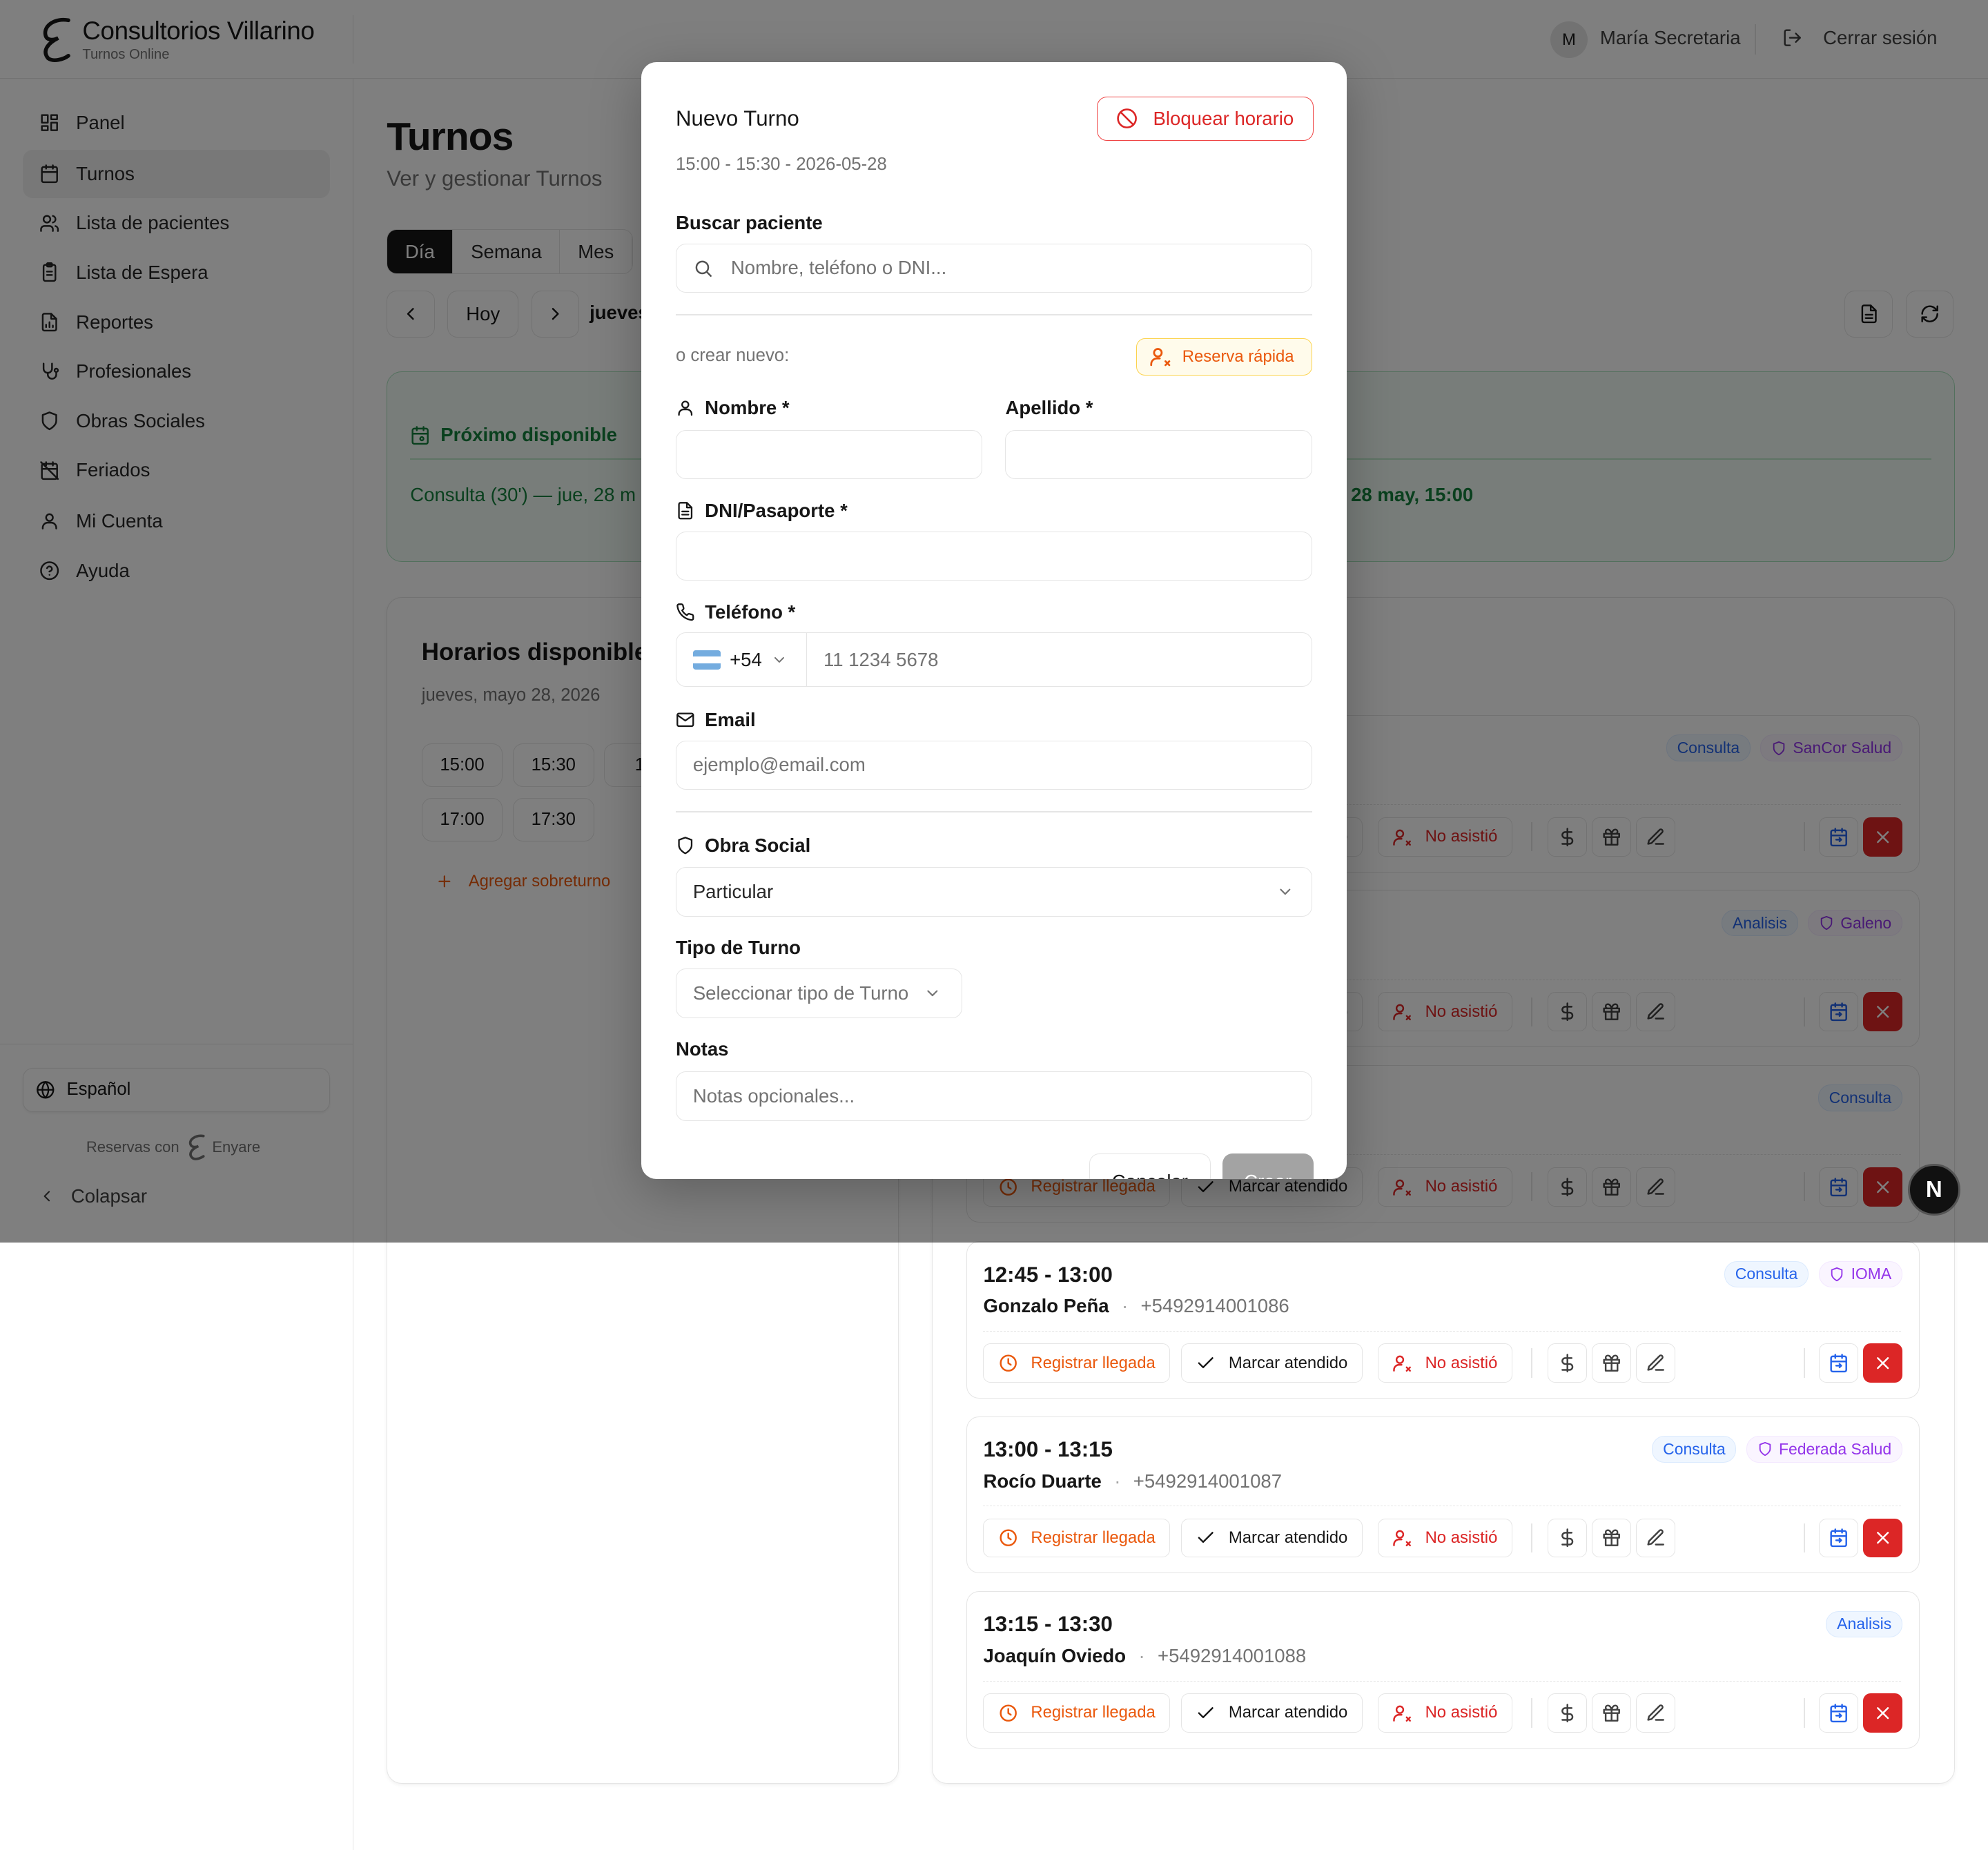 The width and height of the screenshot is (1988, 1850). I want to click on type-badge: Consulta, so click(1694, 1449).